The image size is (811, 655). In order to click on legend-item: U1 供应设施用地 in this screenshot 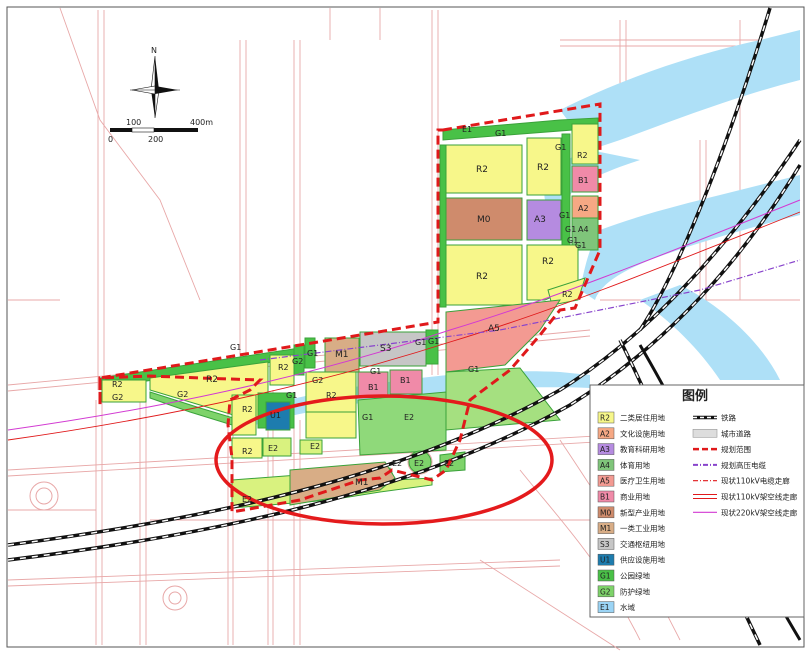, I will do `click(631, 559)`.